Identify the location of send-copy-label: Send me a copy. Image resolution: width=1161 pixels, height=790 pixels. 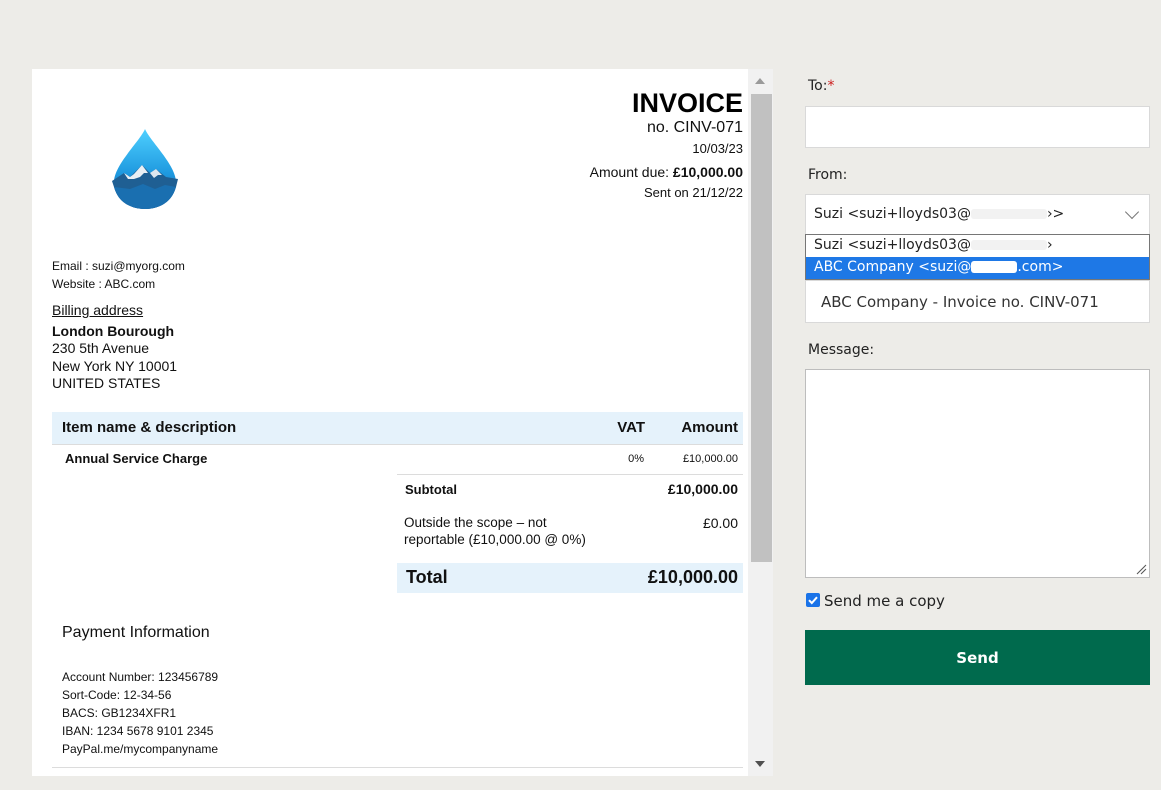
(884, 601).